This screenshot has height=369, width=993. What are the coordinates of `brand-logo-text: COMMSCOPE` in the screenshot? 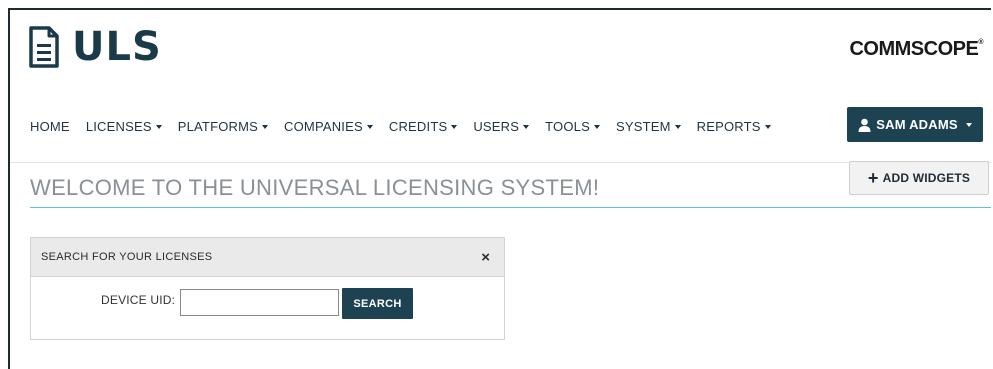 It's located at (914, 49).